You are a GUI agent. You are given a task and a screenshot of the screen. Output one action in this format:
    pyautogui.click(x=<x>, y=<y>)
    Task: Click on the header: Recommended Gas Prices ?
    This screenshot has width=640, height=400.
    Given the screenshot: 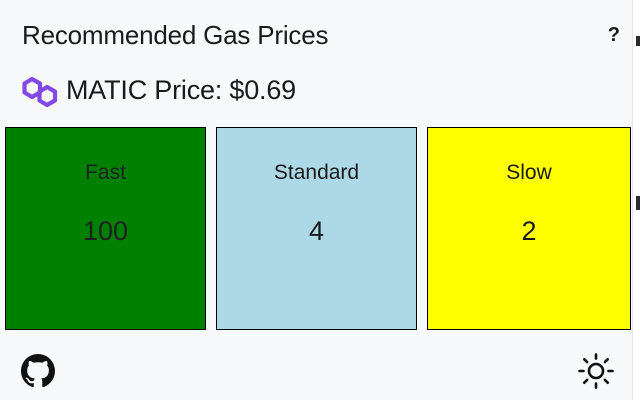 What is the action you would take?
    pyautogui.click(x=321, y=35)
    